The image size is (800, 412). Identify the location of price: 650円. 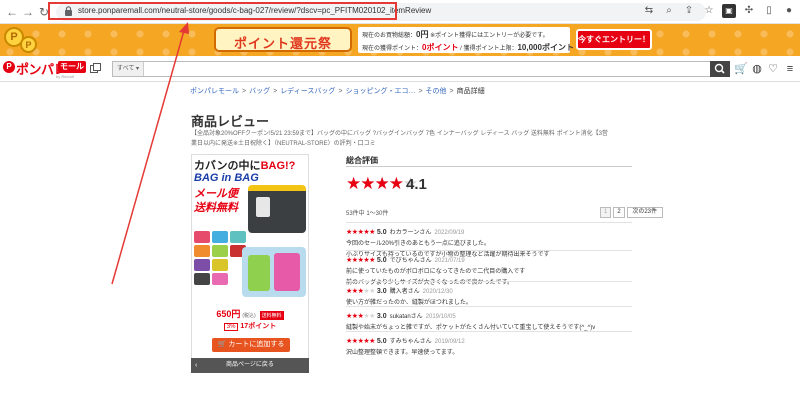
(228, 314).